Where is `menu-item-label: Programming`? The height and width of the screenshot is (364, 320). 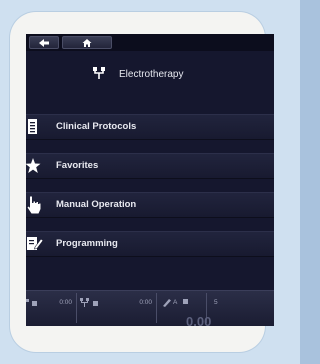
menu-item-label: Programming is located at coordinates (87, 243).